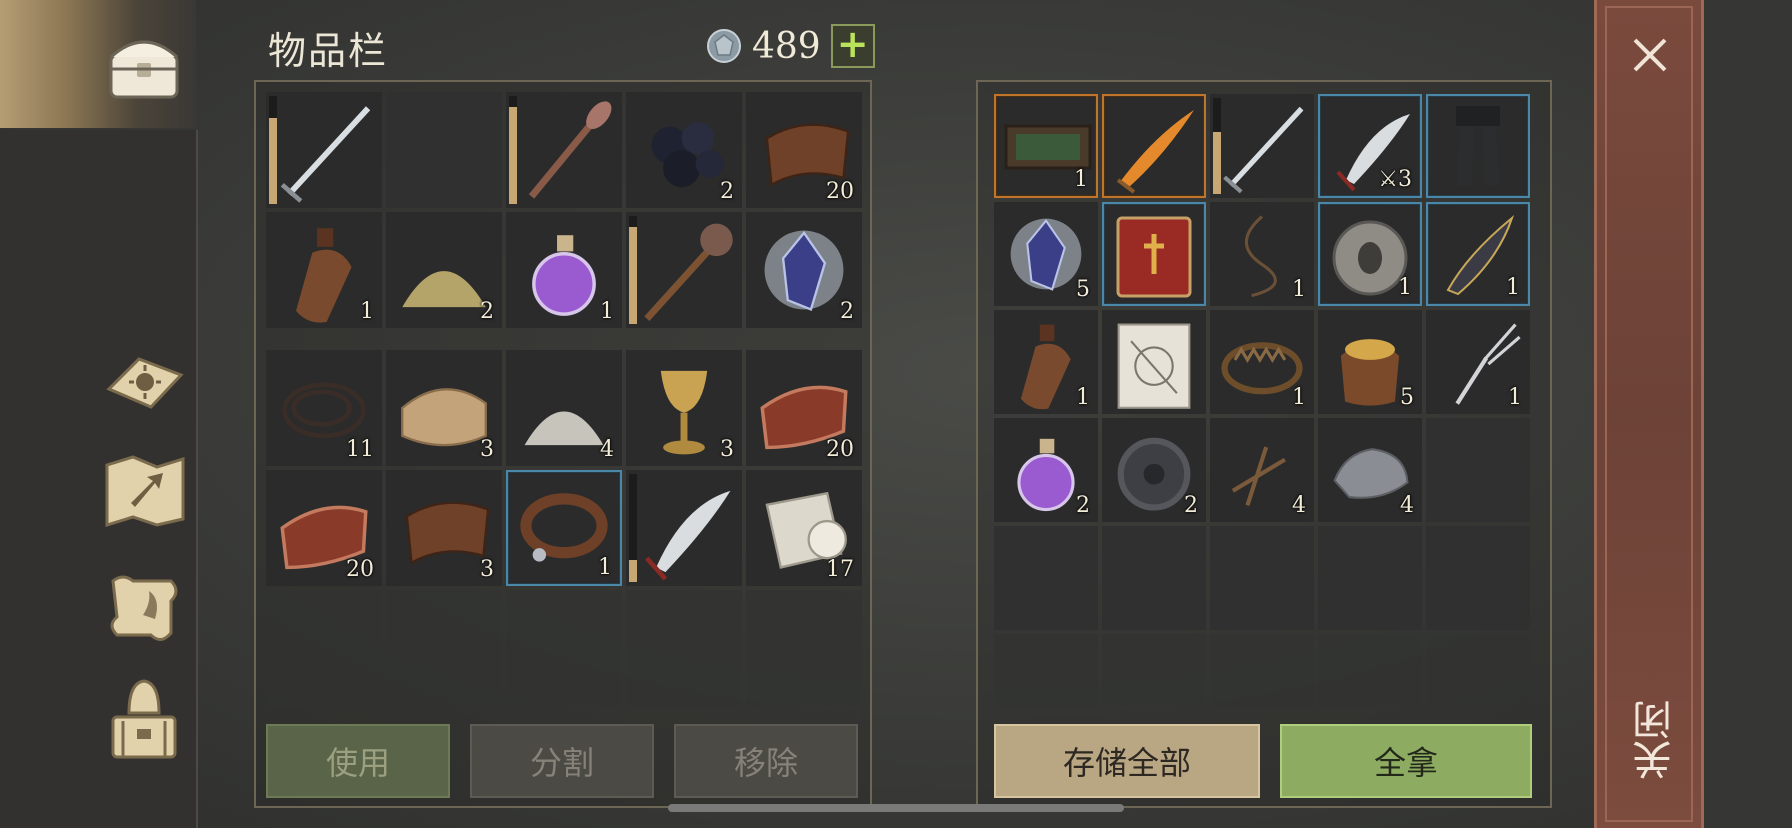  Describe the element at coordinates (766, 761) in the screenshot. I see `remove-button: 移除` at that location.